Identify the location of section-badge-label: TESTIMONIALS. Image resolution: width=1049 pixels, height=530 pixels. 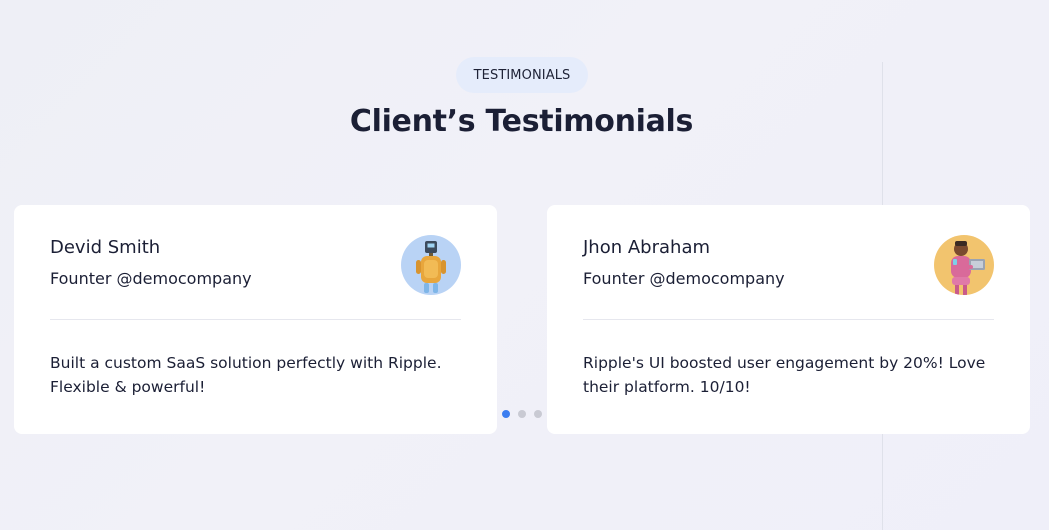
(522, 75).